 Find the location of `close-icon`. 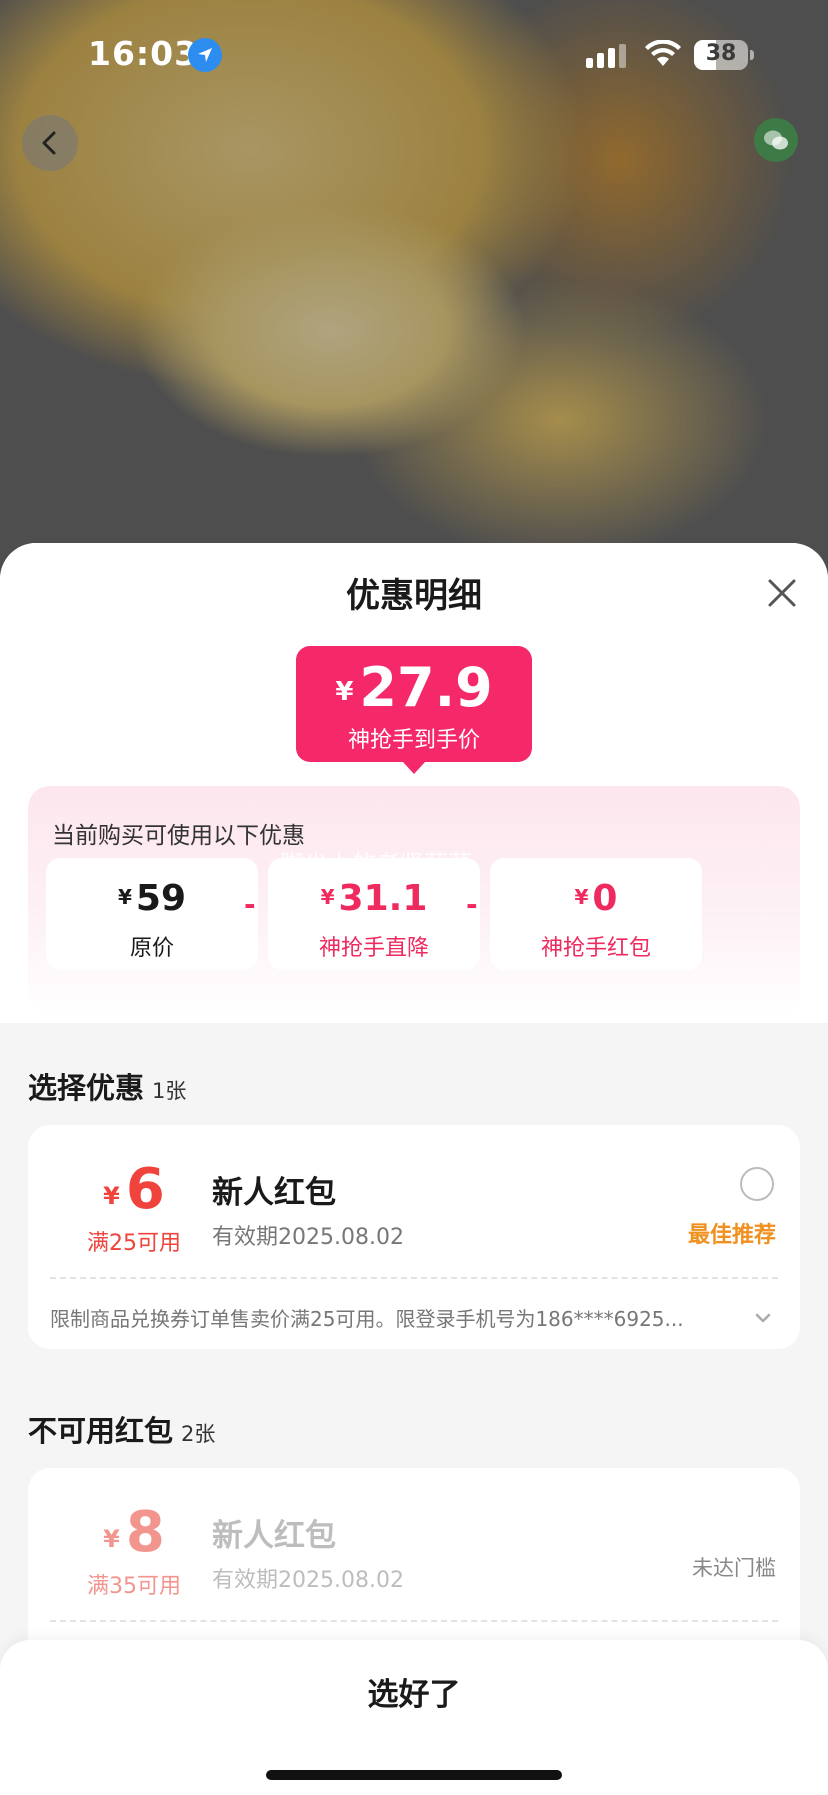

close-icon is located at coordinates (782, 593).